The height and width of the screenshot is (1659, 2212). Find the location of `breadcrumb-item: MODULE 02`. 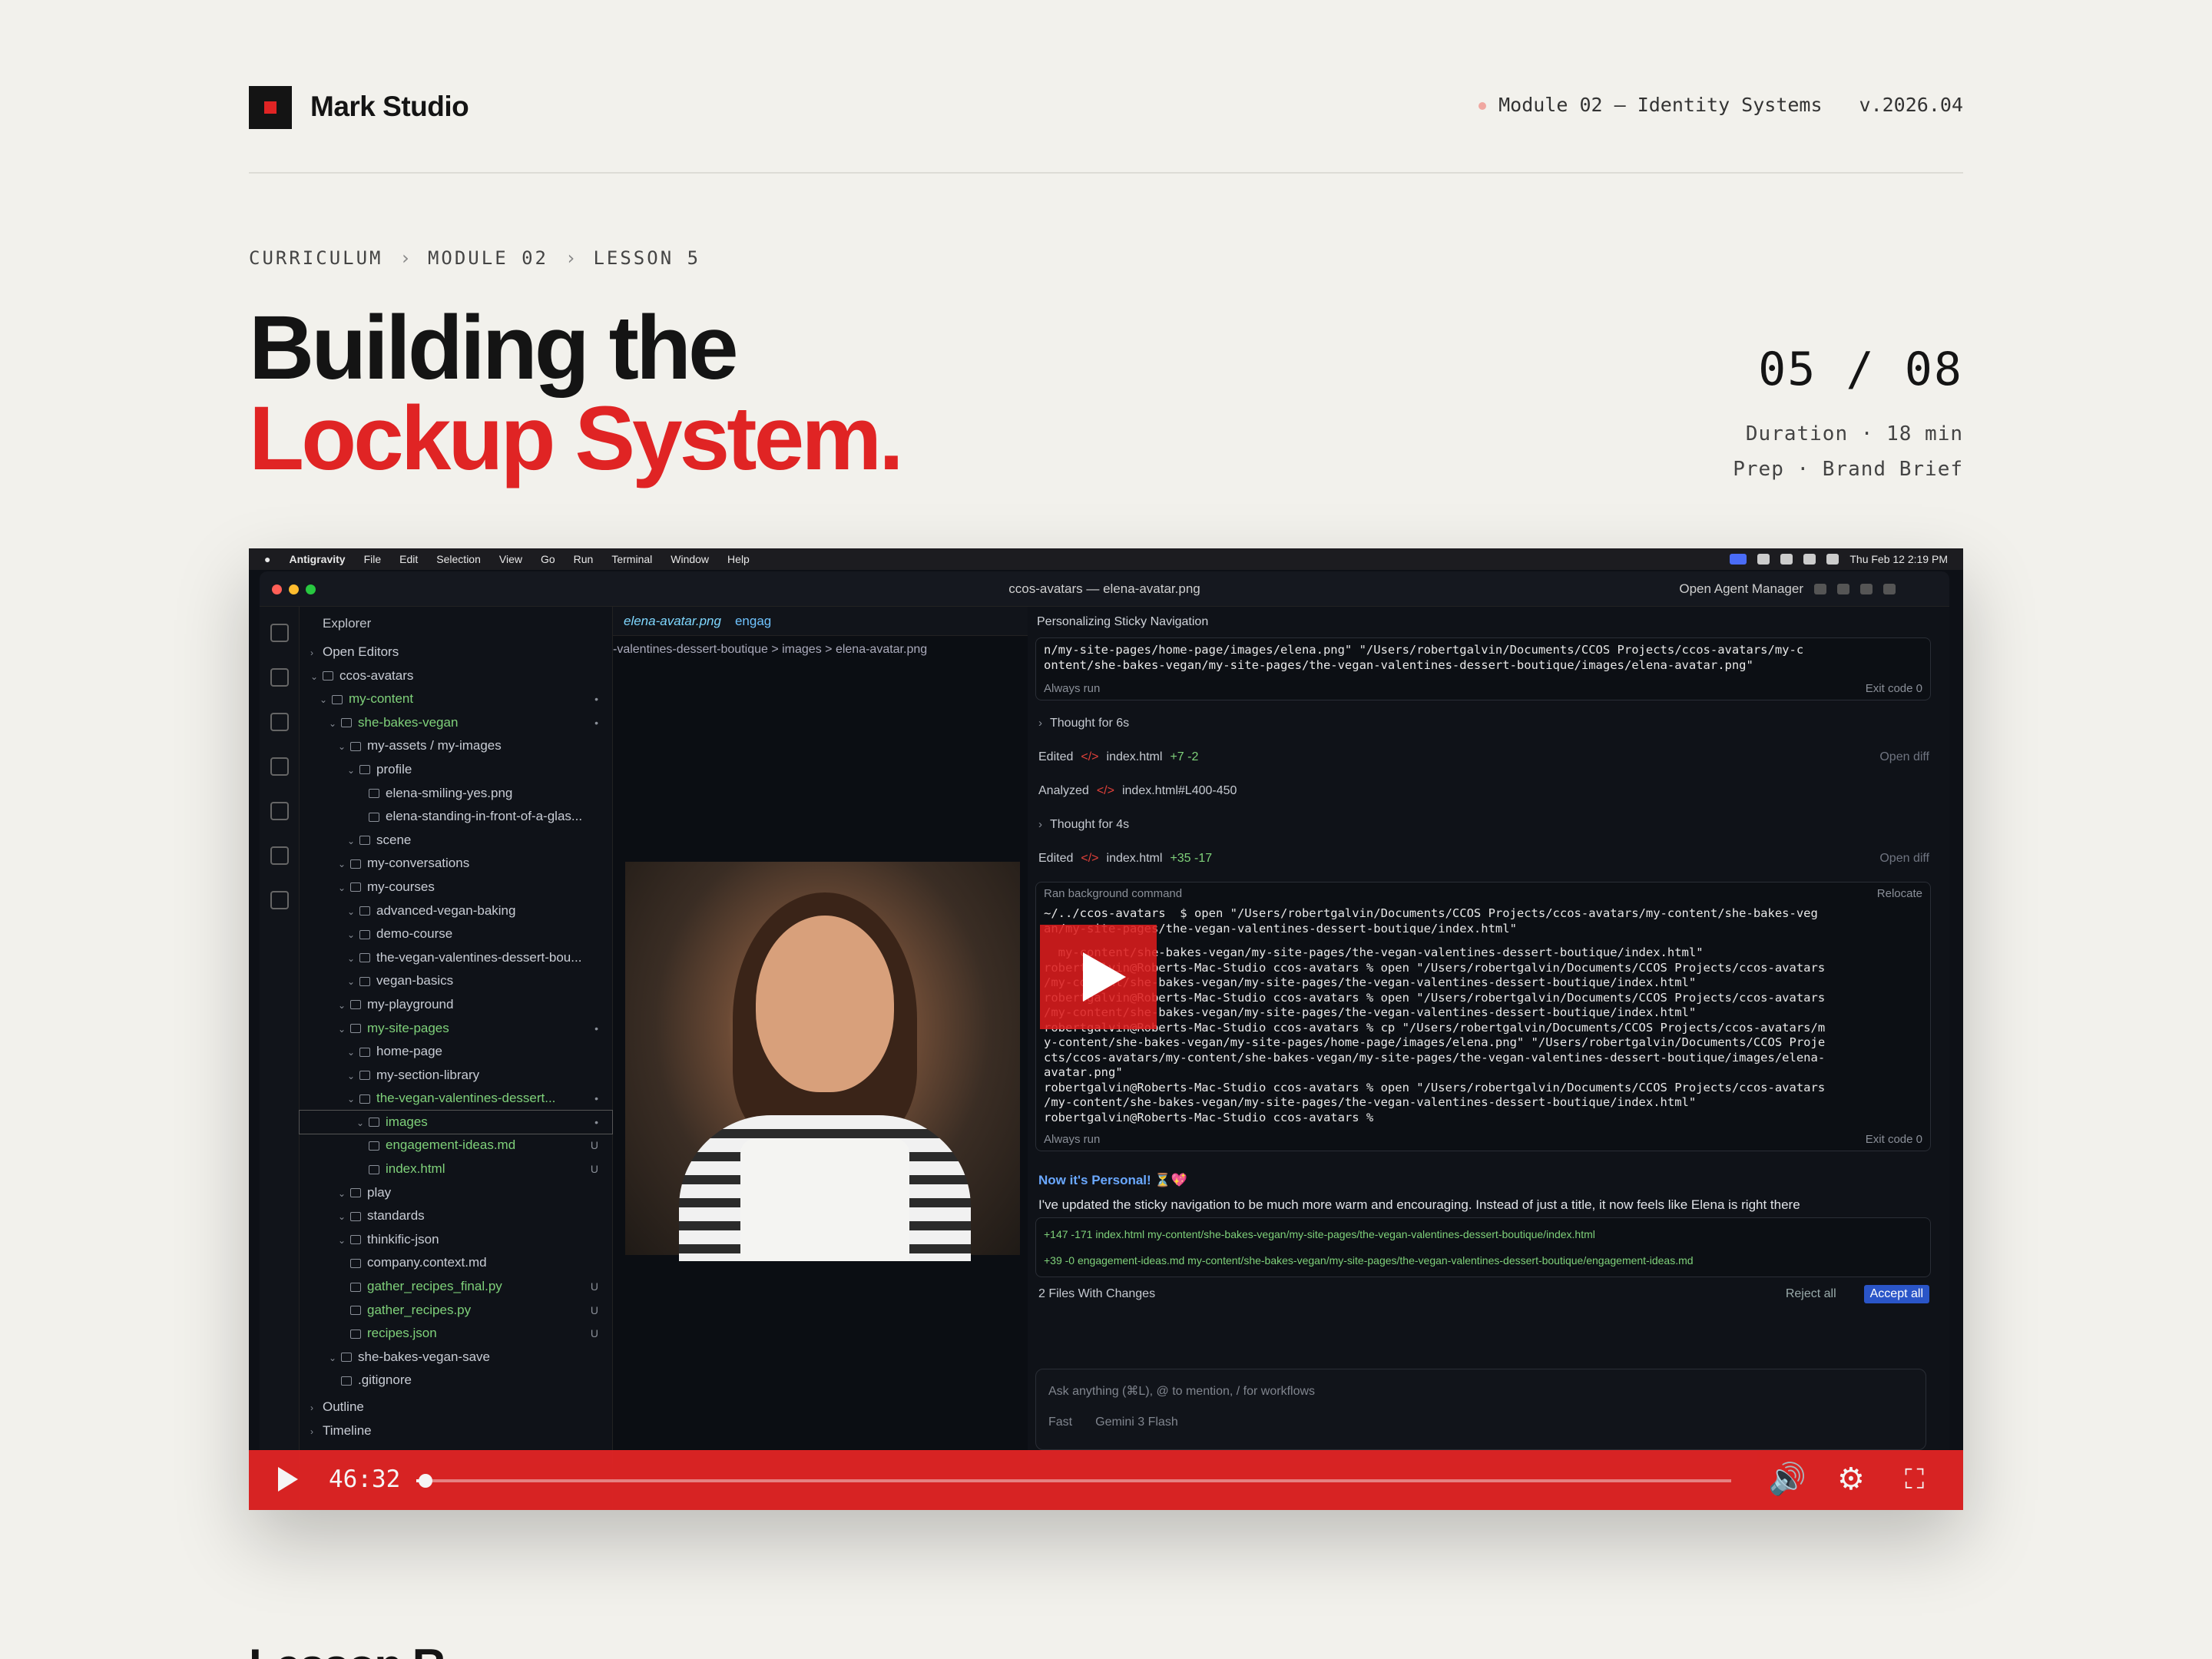

breadcrumb-item: MODULE 02 is located at coordinates (488, 258).